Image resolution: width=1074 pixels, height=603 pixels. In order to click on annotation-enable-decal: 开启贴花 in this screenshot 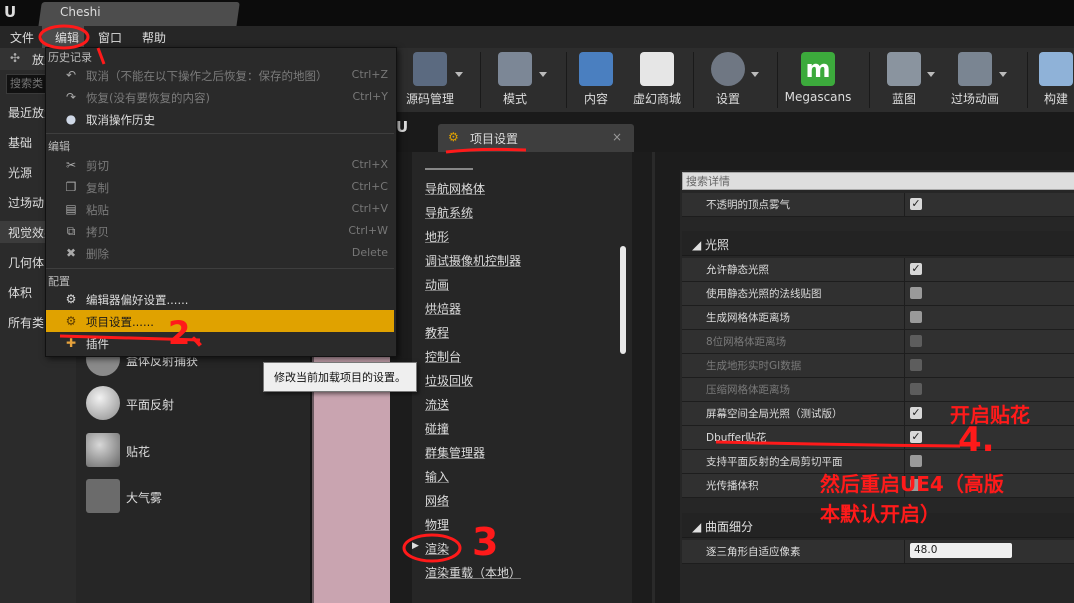, I will do `click(990, 415)`.